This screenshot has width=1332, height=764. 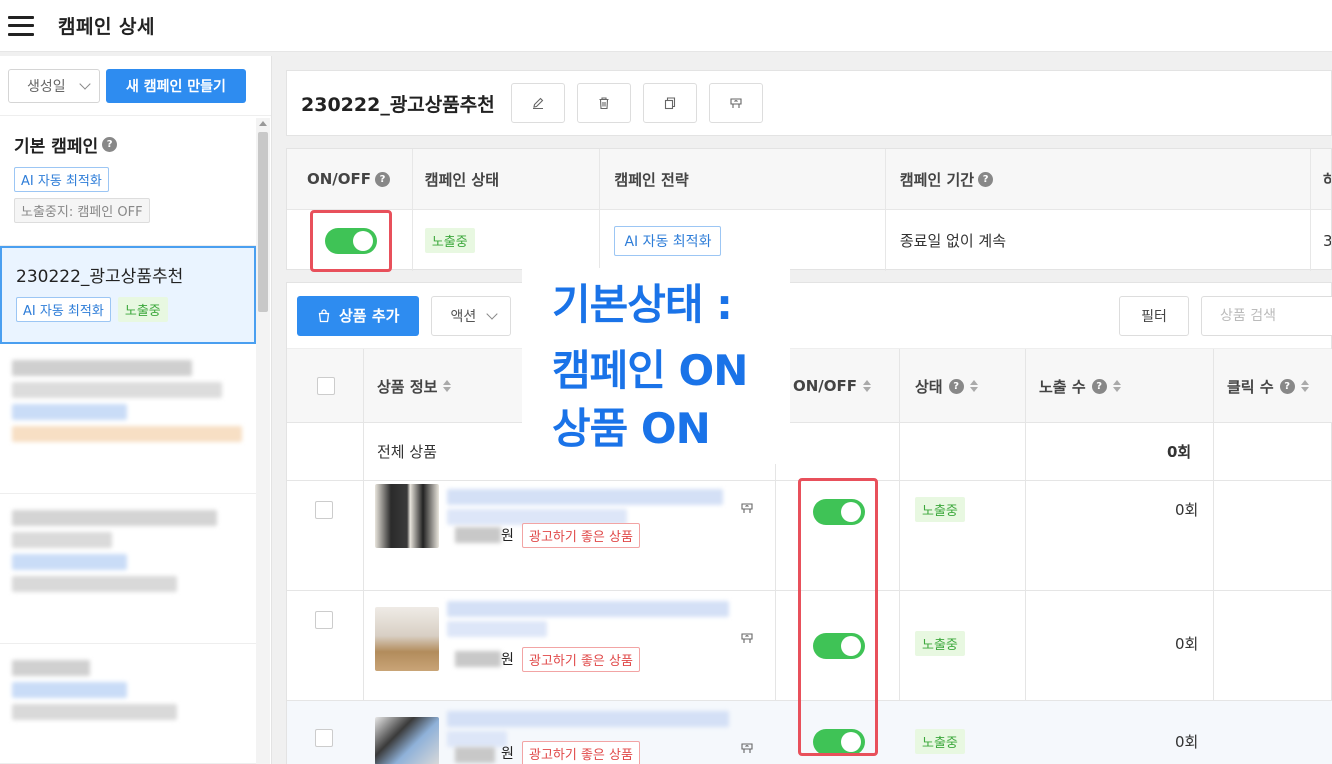 I want to click on campaign-name: 기본 캠페인, so click(x=56, y=147).